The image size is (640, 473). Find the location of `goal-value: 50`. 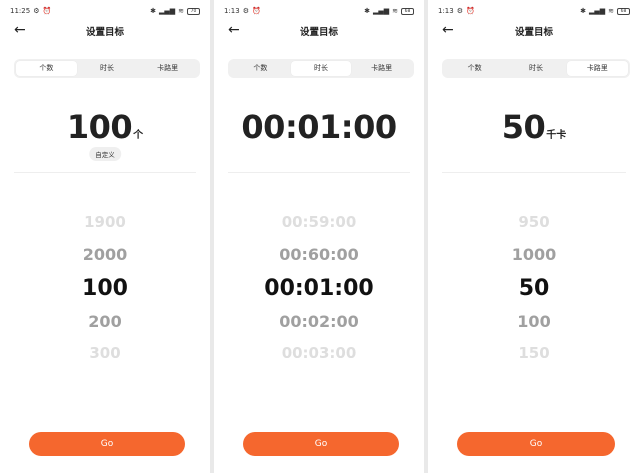

goal-value: 50 is located at coordinates (523, 127).